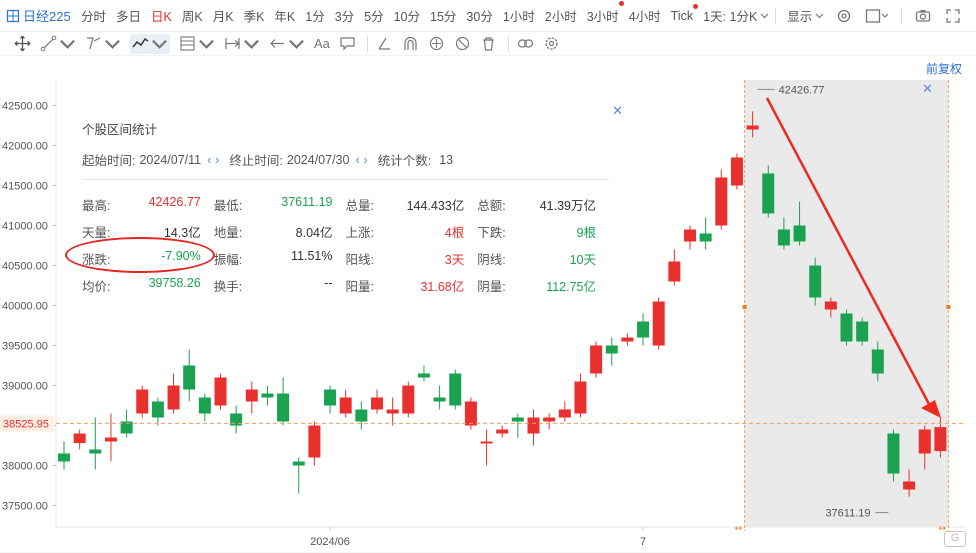 The width and height of the screenshot is (976, 553). I want to click on stat-value: 39758.26, so click(174, 283).